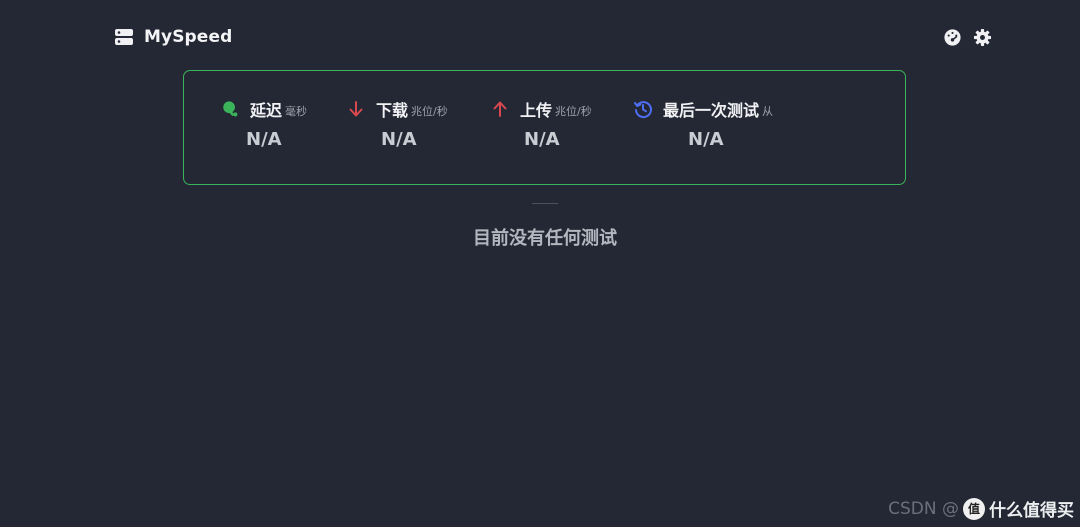  What do you see at coordinates (643, 109) in the screenshot?
I see `history-icon` at bounding box center [643, 109].